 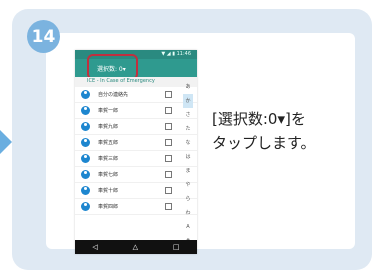 What do you see at coordinates (108, 207) in the screenshot?
I see `contact-name: 車賀四郎` at bounding box center [108, 207].